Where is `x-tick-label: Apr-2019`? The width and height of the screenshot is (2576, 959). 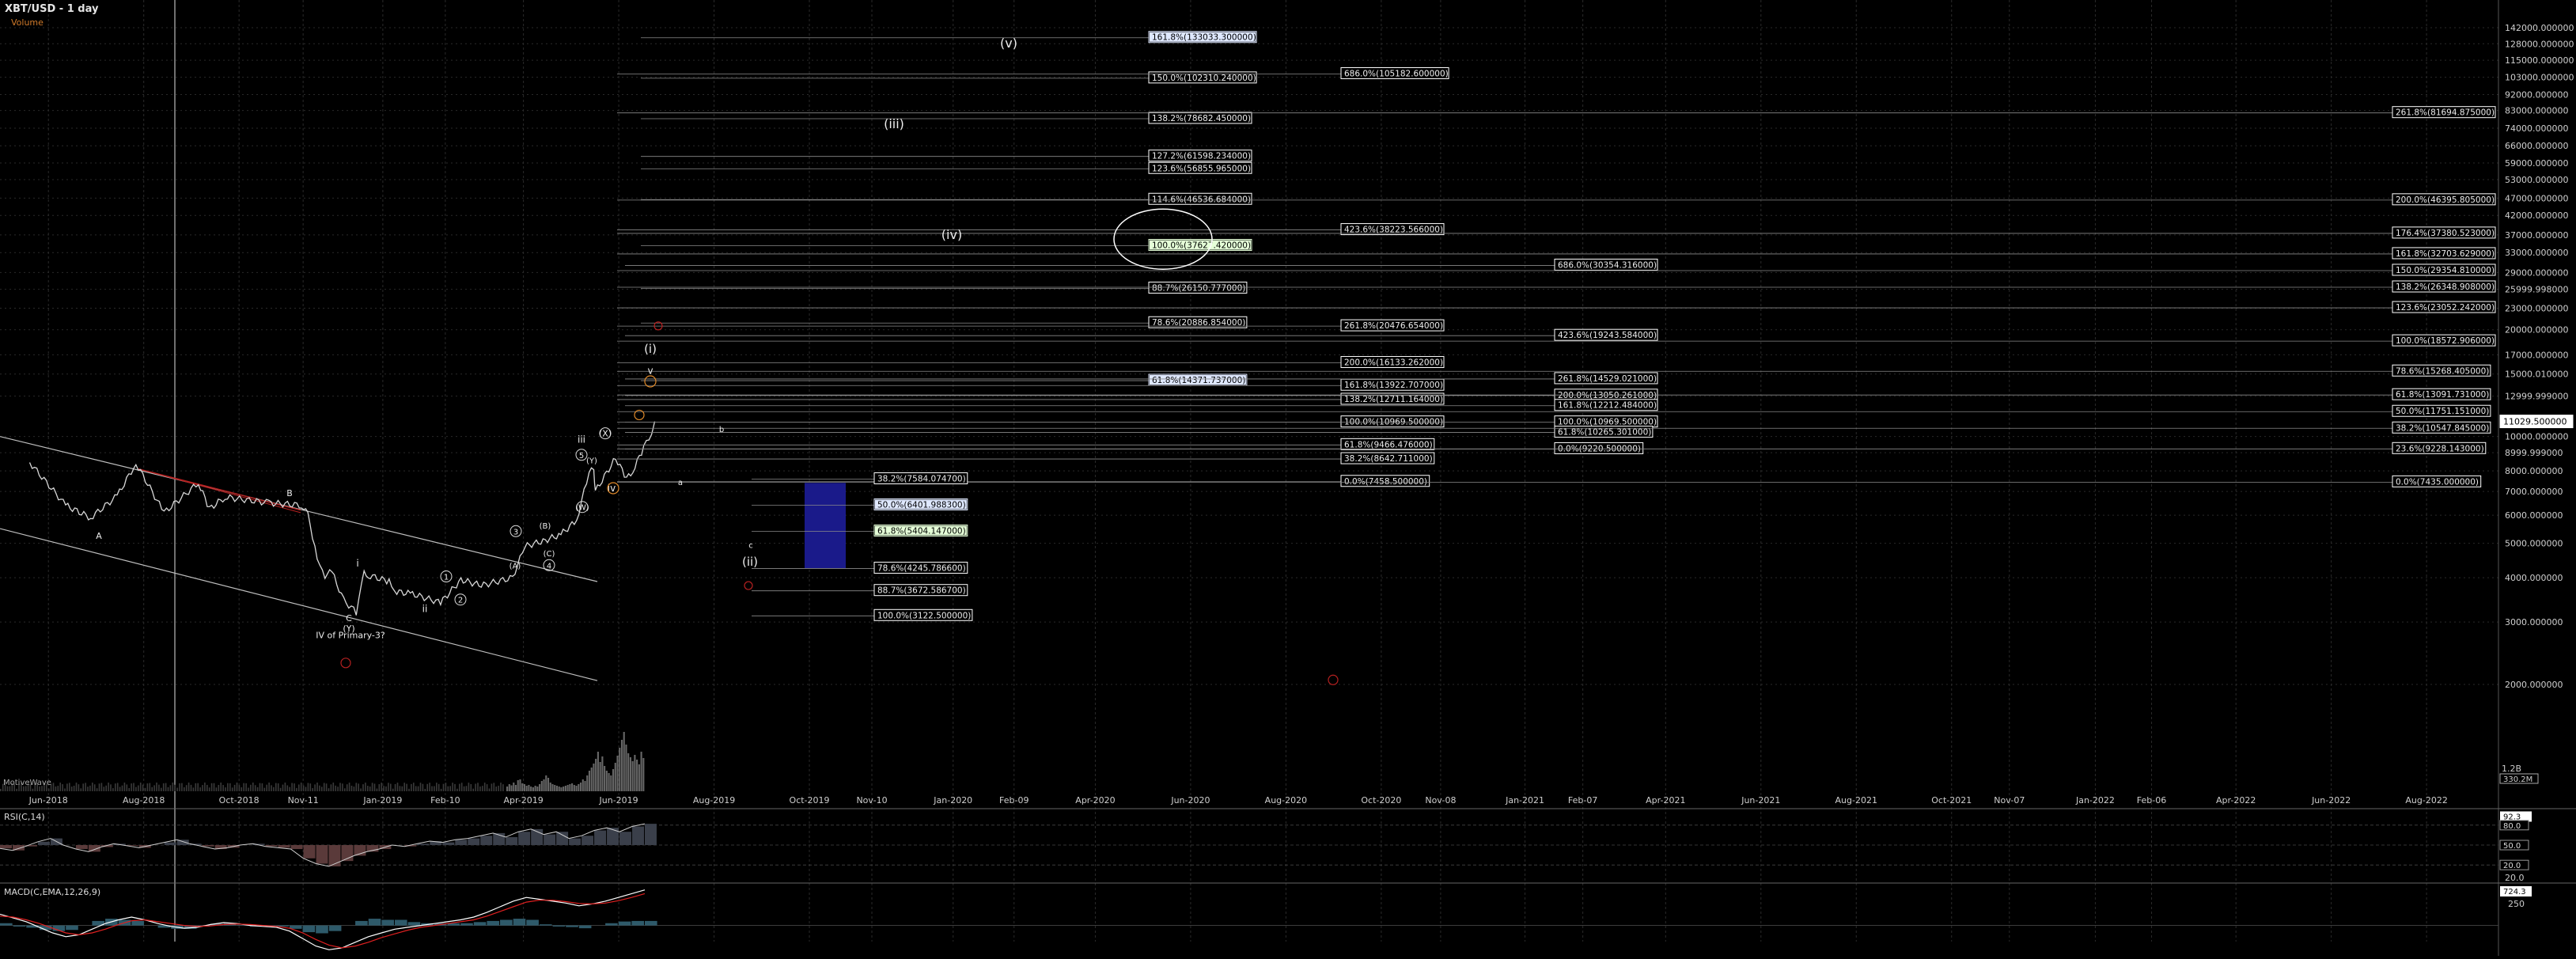
x-tick-label: Apr-2019 is located at coordinates (523, 800).